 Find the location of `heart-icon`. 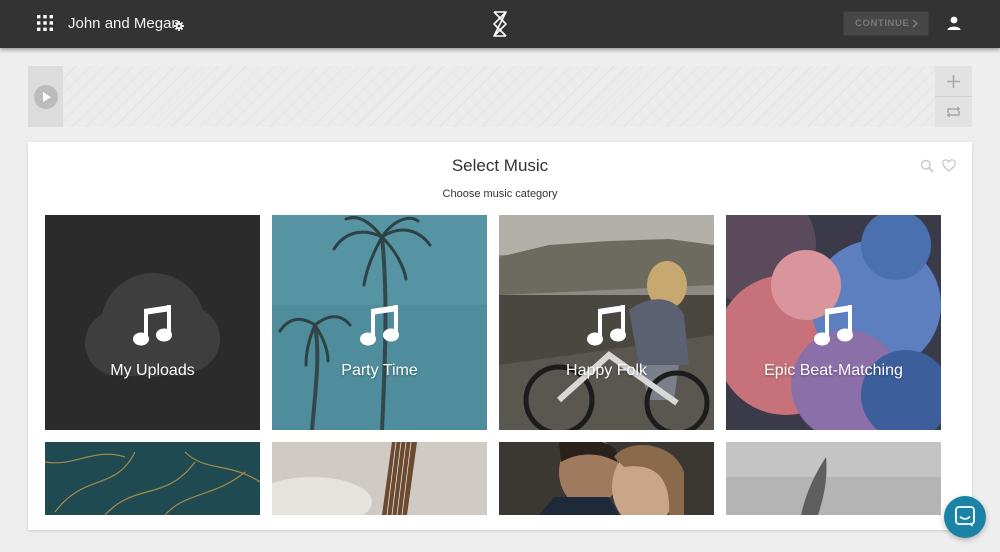

heart-icon is located at coordinates (949, 165).